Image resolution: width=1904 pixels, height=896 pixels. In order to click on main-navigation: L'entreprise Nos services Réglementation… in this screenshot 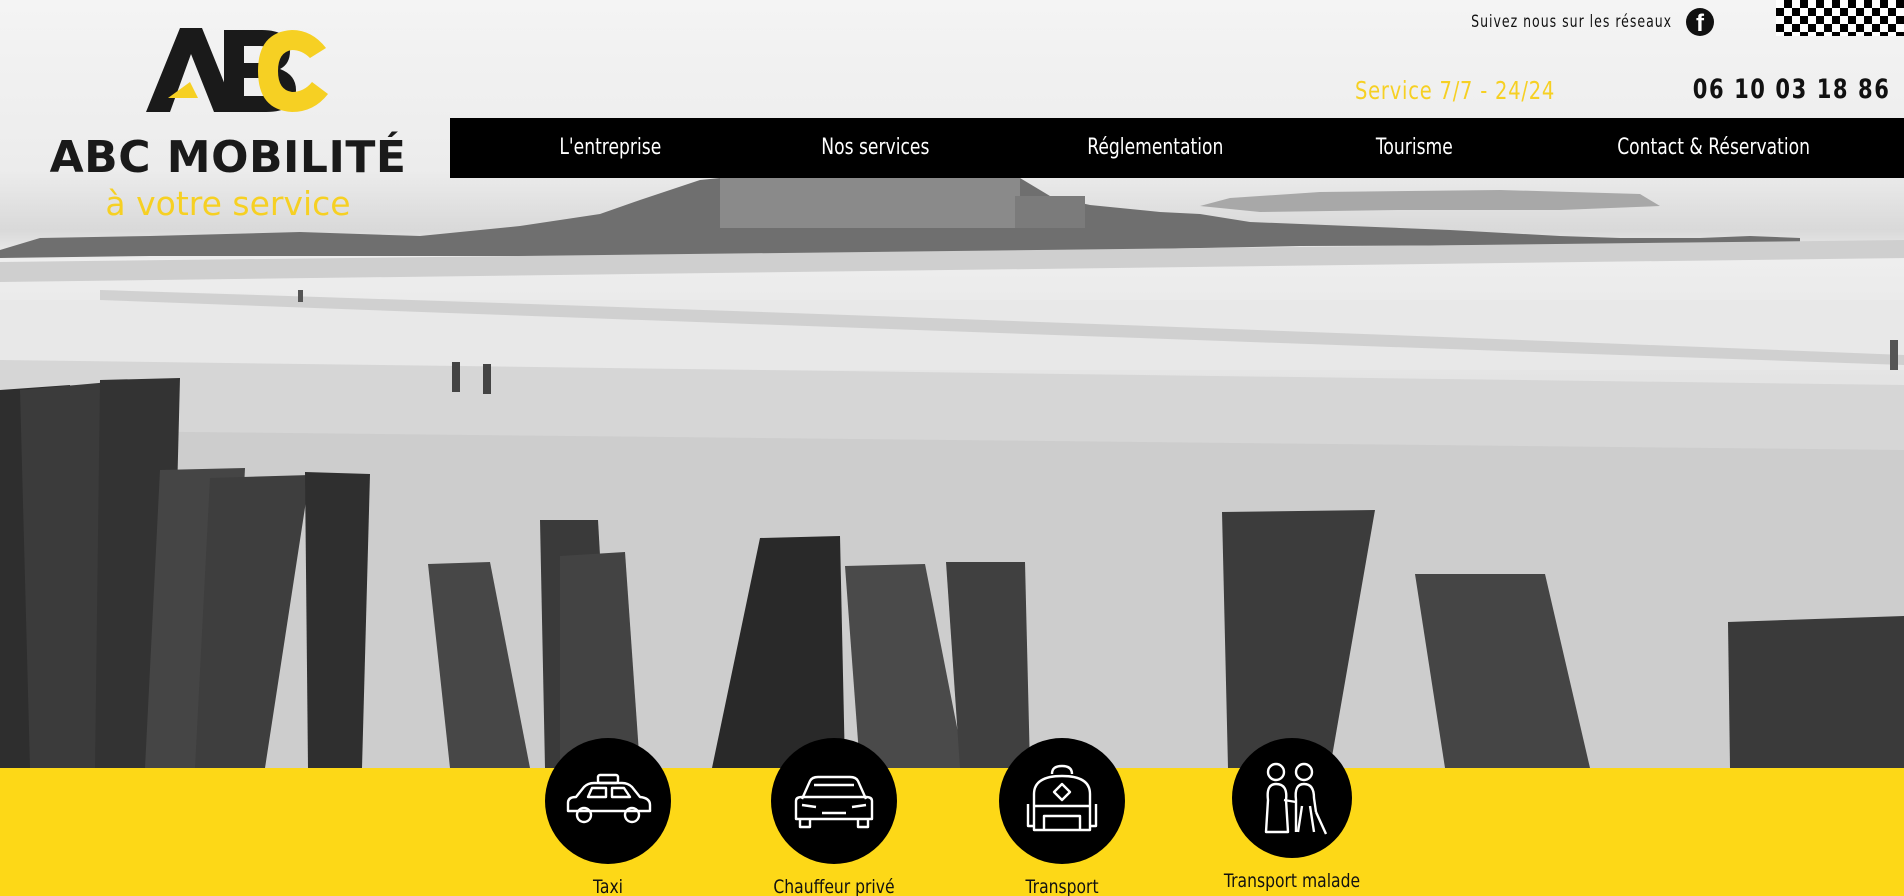, I will do `click(1177, 148)`.